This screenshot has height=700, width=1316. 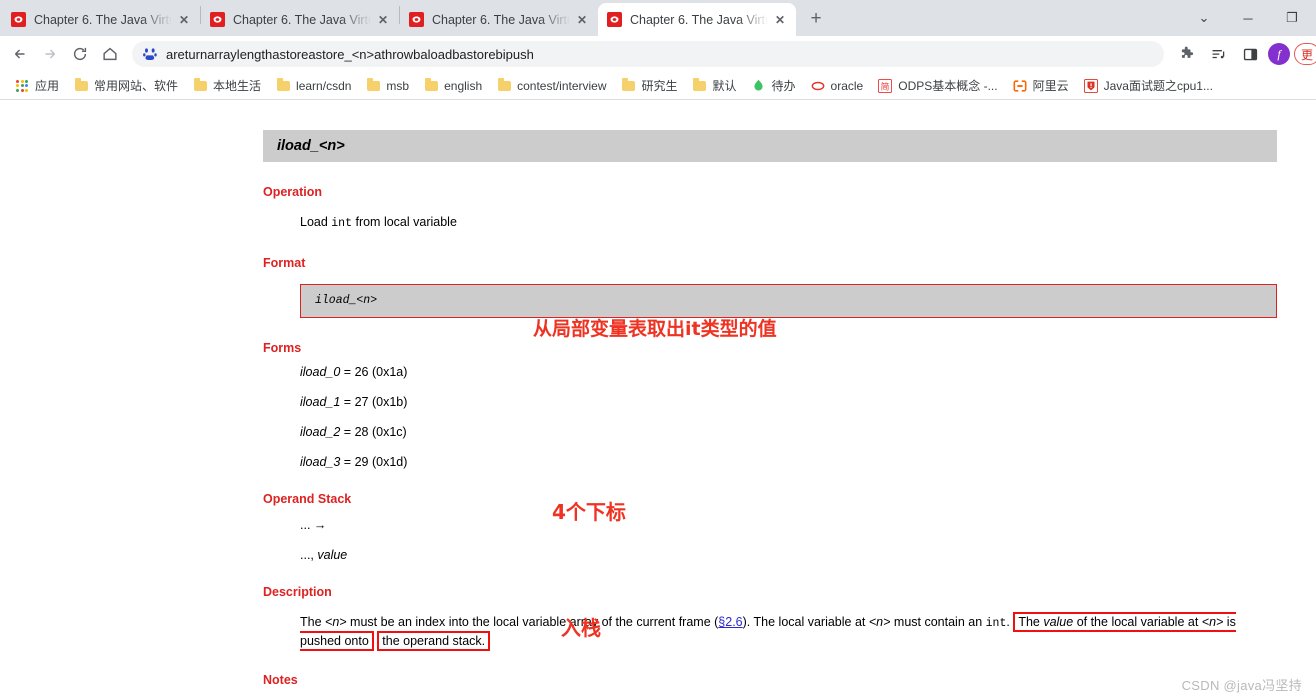 What do you see at coordinates (374, 371) in the screenshot?
I see `form-value: = 26 (0x1a)` at bounding box center [374, 371].